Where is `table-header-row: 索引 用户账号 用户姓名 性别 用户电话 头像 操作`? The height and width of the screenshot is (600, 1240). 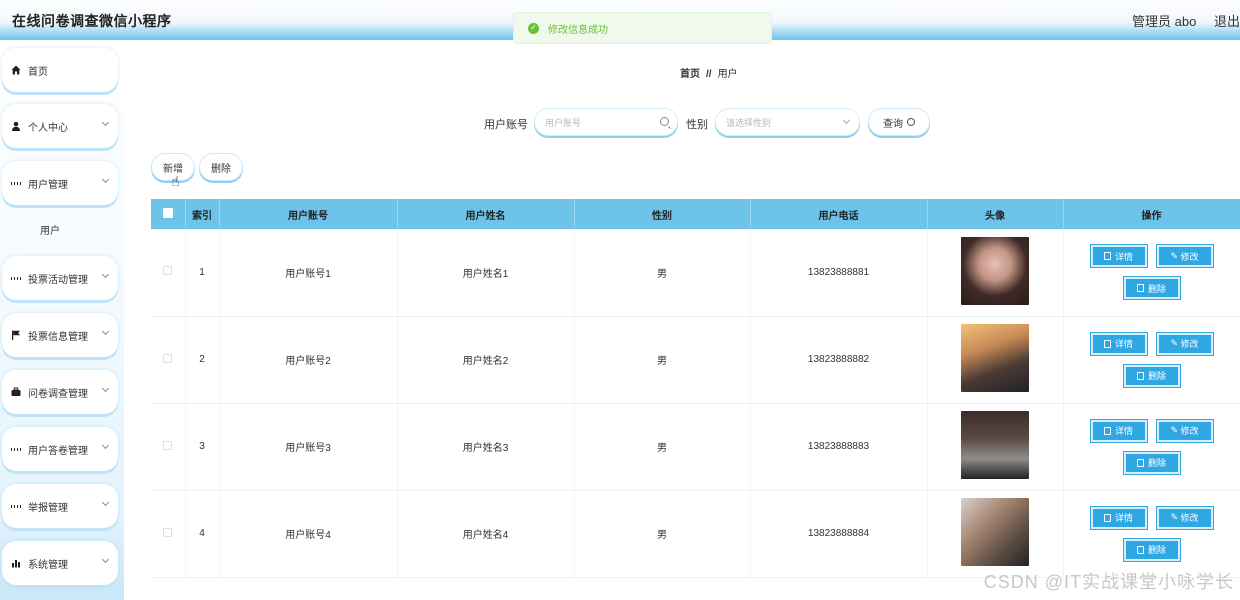 table-header-row: 索引 用户账号 用户姓名 性别 用户电话 头像 操作 is located at coordinates (695, 214).